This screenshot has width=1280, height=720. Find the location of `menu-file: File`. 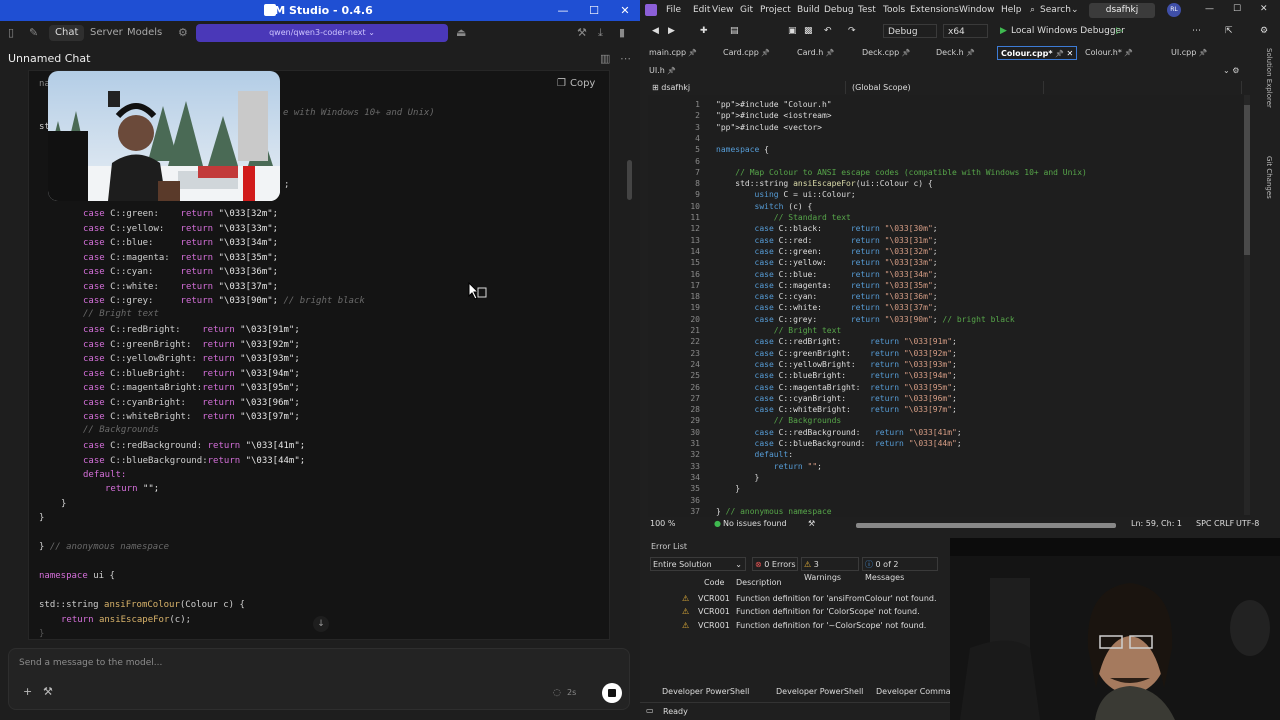

menu-file: File is located at coordinates (673, 10).